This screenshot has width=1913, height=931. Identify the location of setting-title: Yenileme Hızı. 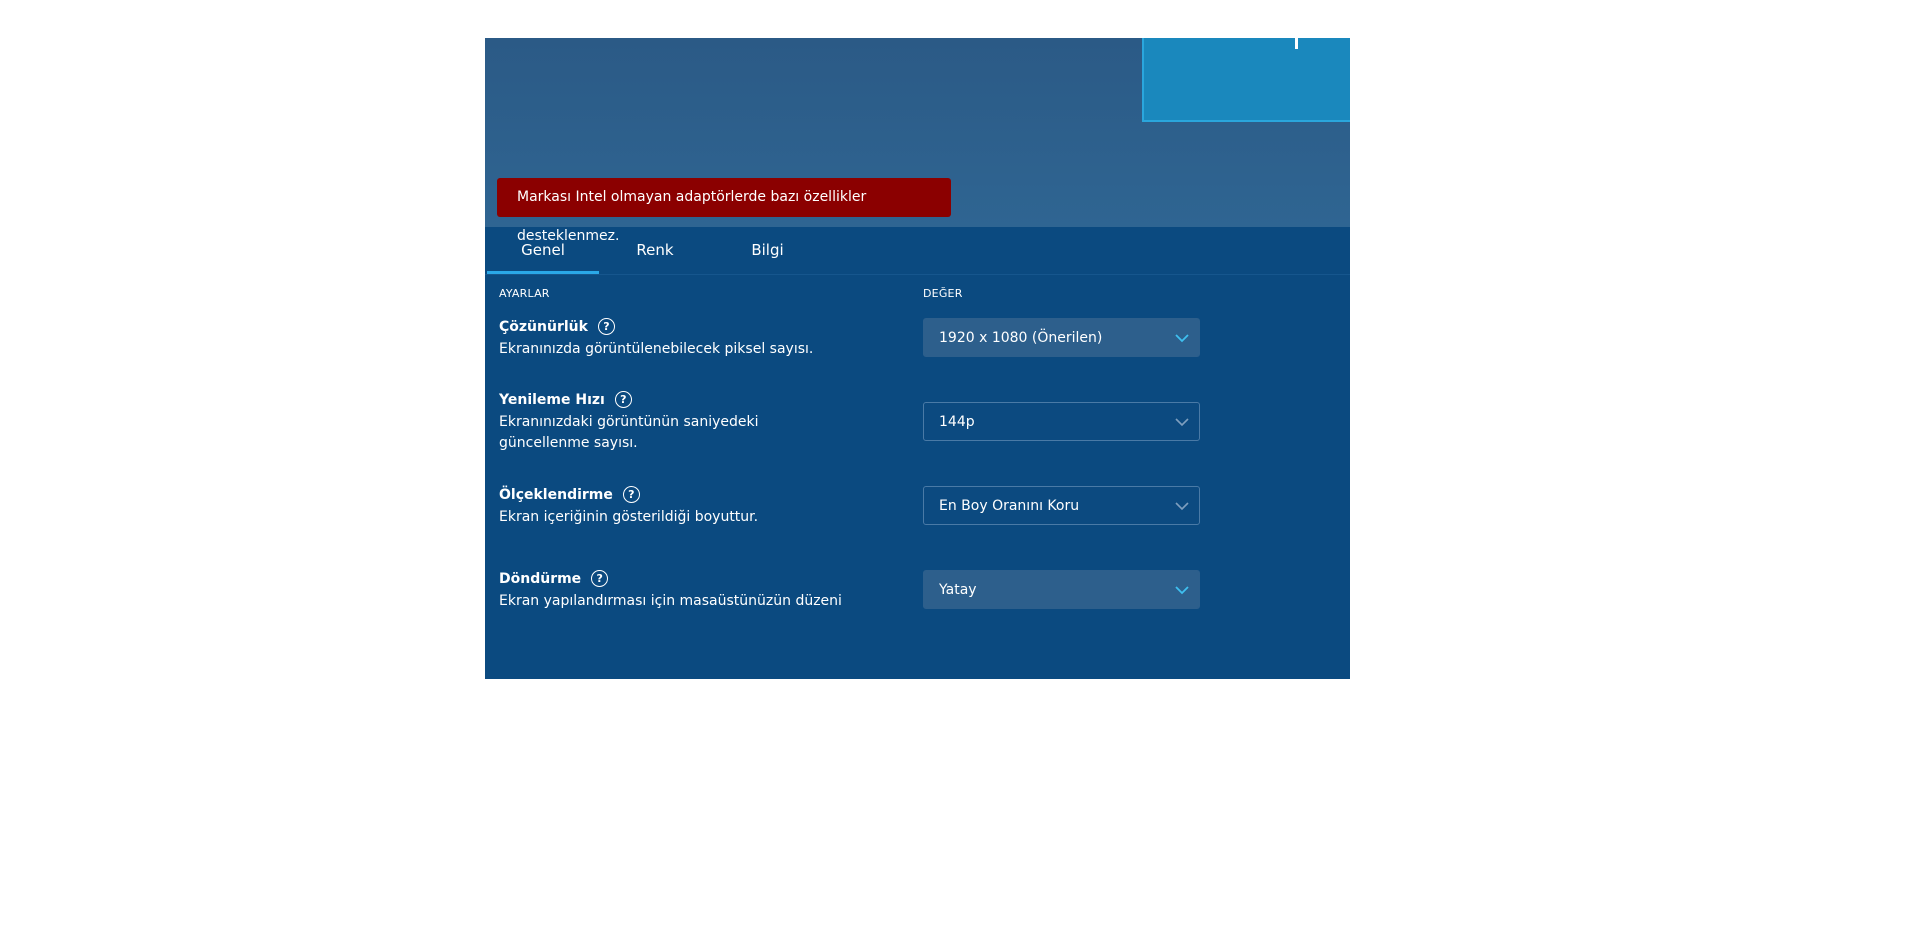
(552, 399).